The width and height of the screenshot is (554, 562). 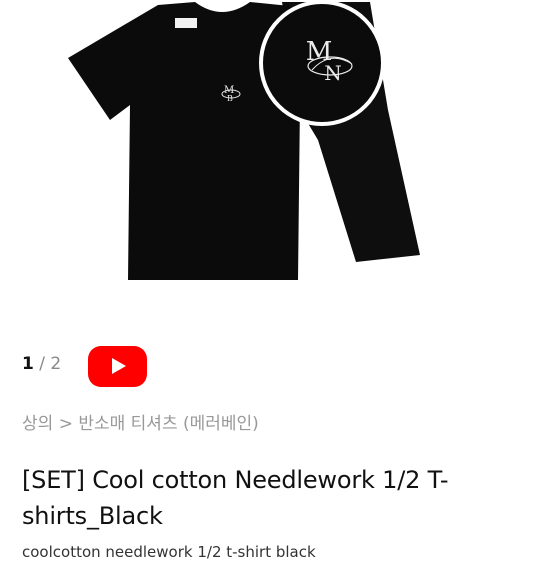 I want to click on product-subtitle: coolcotton needlework 1/2 t-shirt black, so click(x=169, y=552).